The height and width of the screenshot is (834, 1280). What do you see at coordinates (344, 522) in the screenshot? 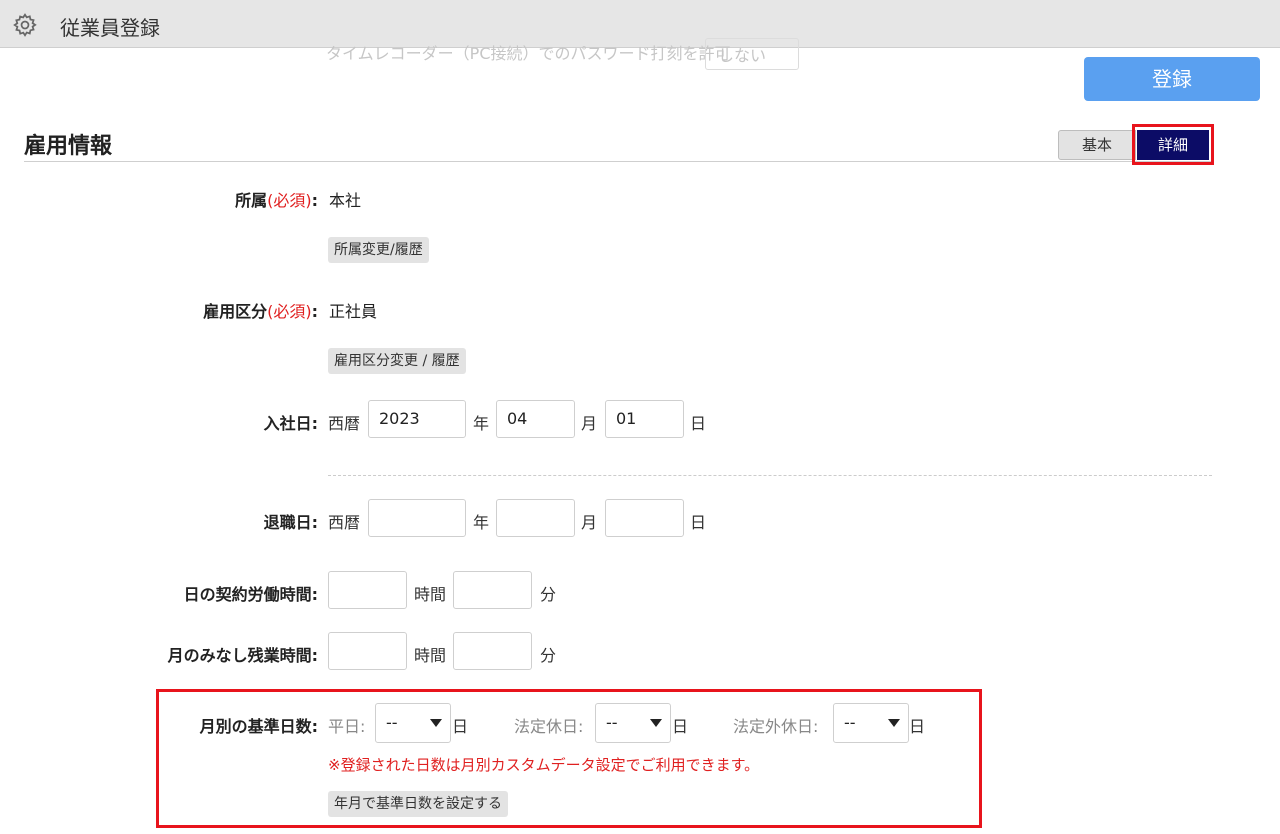
I see `retire-era-label: 西暦` at bounding box center [344, 522].